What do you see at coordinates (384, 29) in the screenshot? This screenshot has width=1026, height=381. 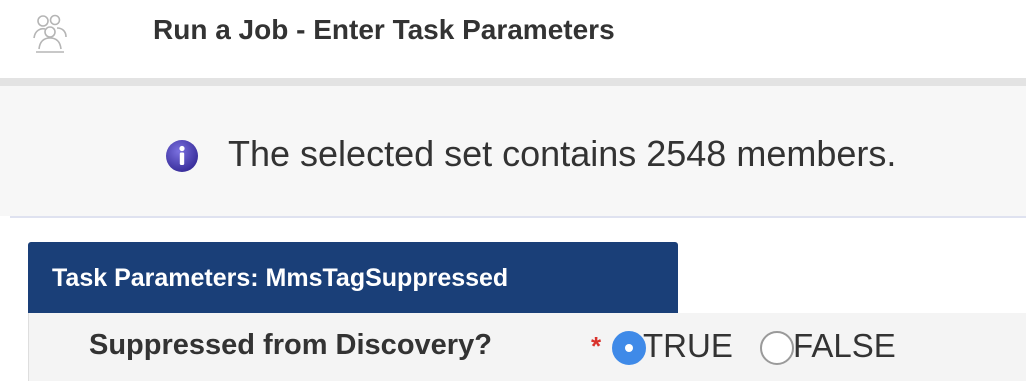 I see `page-title: Run a Job - Enter Task Parameters` at bounding box center [384, 29].